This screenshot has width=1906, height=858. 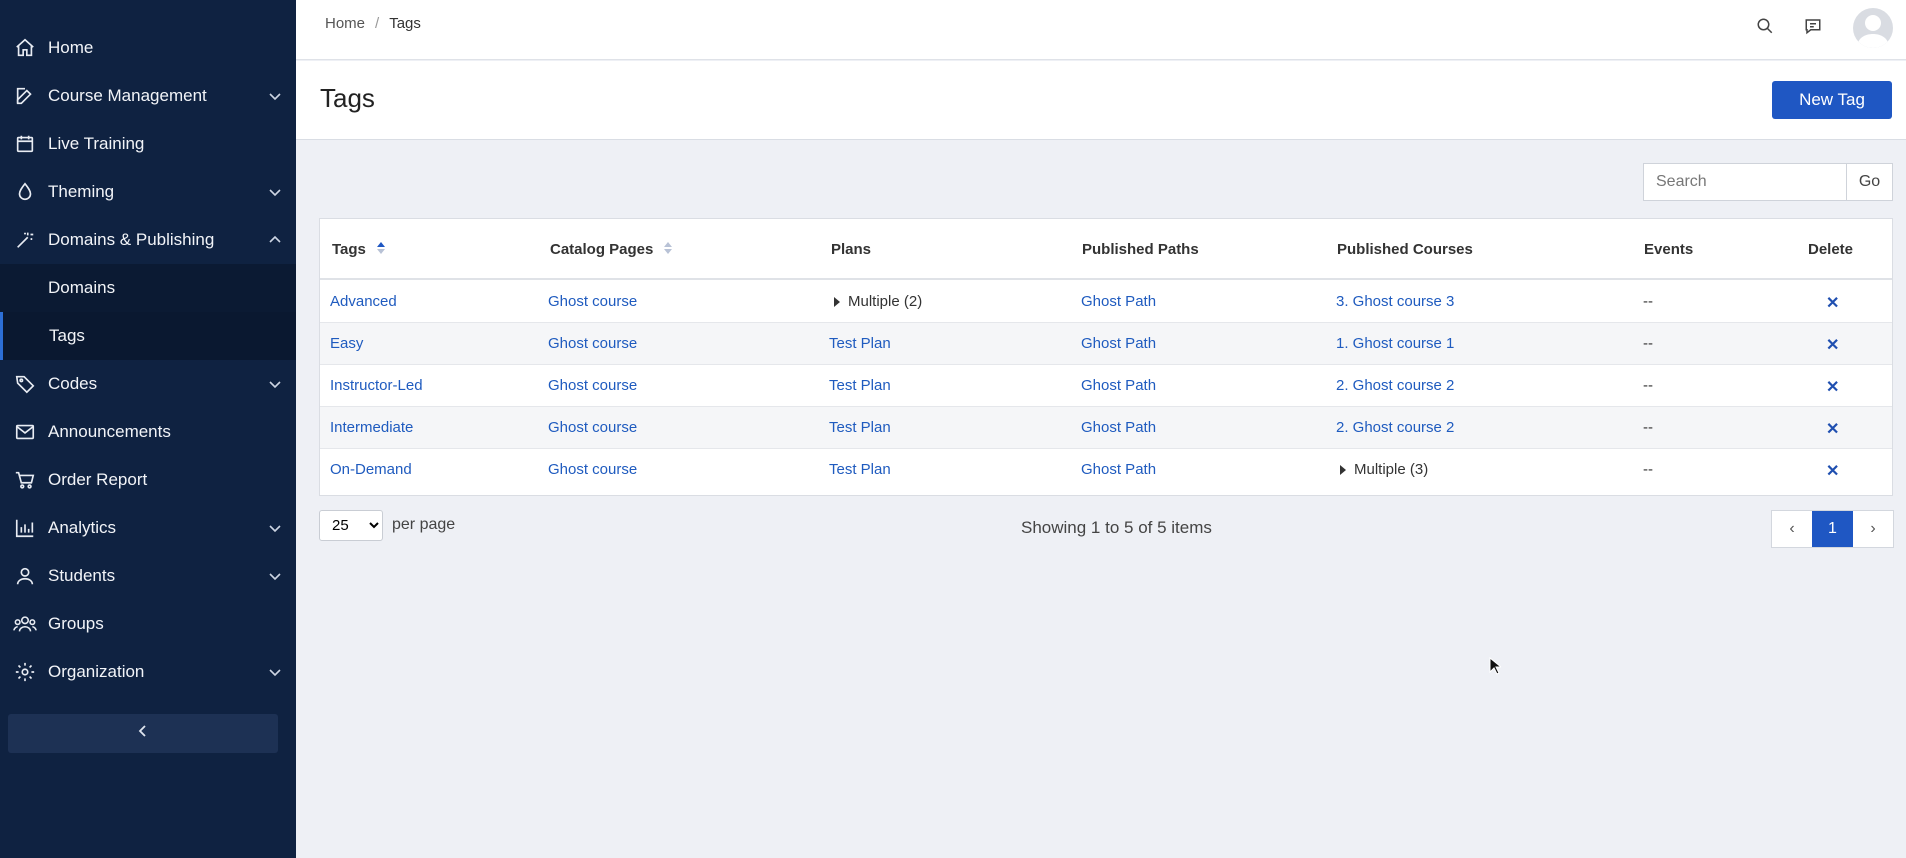 I want to click on sidebar-item-codes: Codes, so click(x=148, y=384).